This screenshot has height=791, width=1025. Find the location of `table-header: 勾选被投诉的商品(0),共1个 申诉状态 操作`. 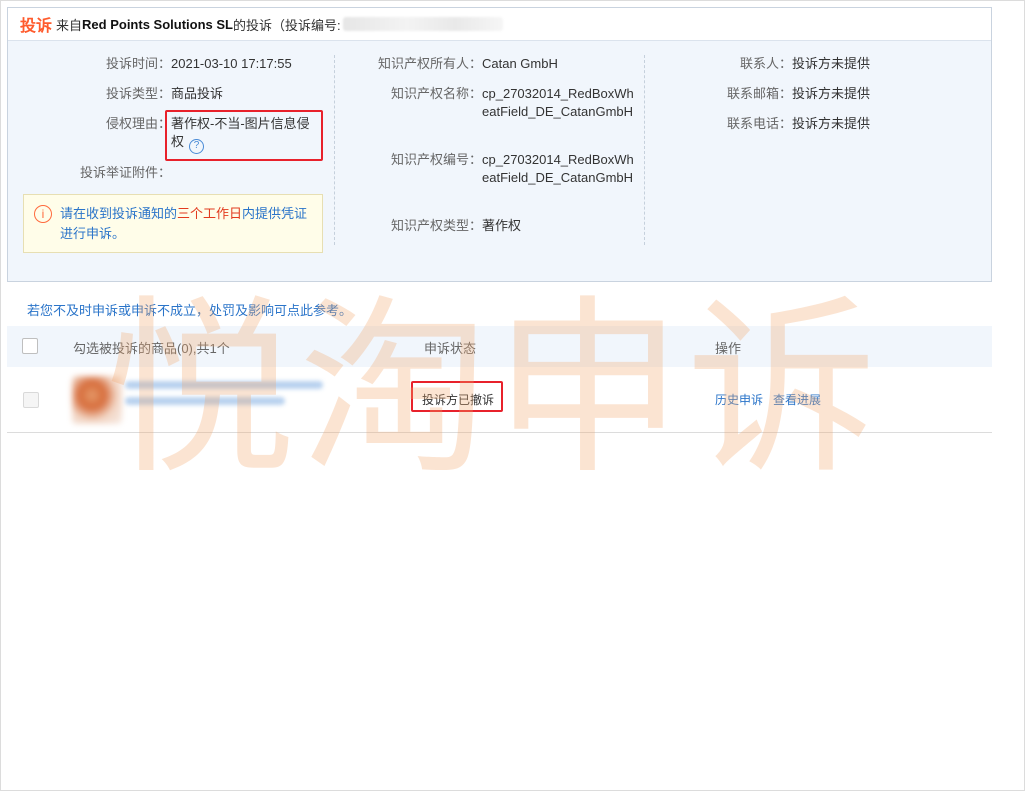

table-header: 勾选被投诉的商品(0),共1个 申诉状态 操作 is located at coordinates (499, 346).